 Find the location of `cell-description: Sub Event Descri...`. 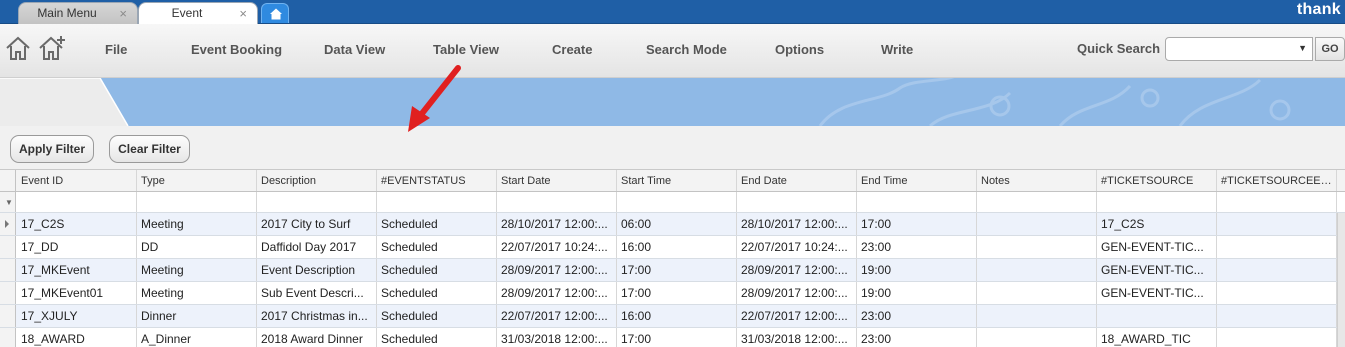

cell-description: Sub Event Descri... is located at coordinates (317, 293).